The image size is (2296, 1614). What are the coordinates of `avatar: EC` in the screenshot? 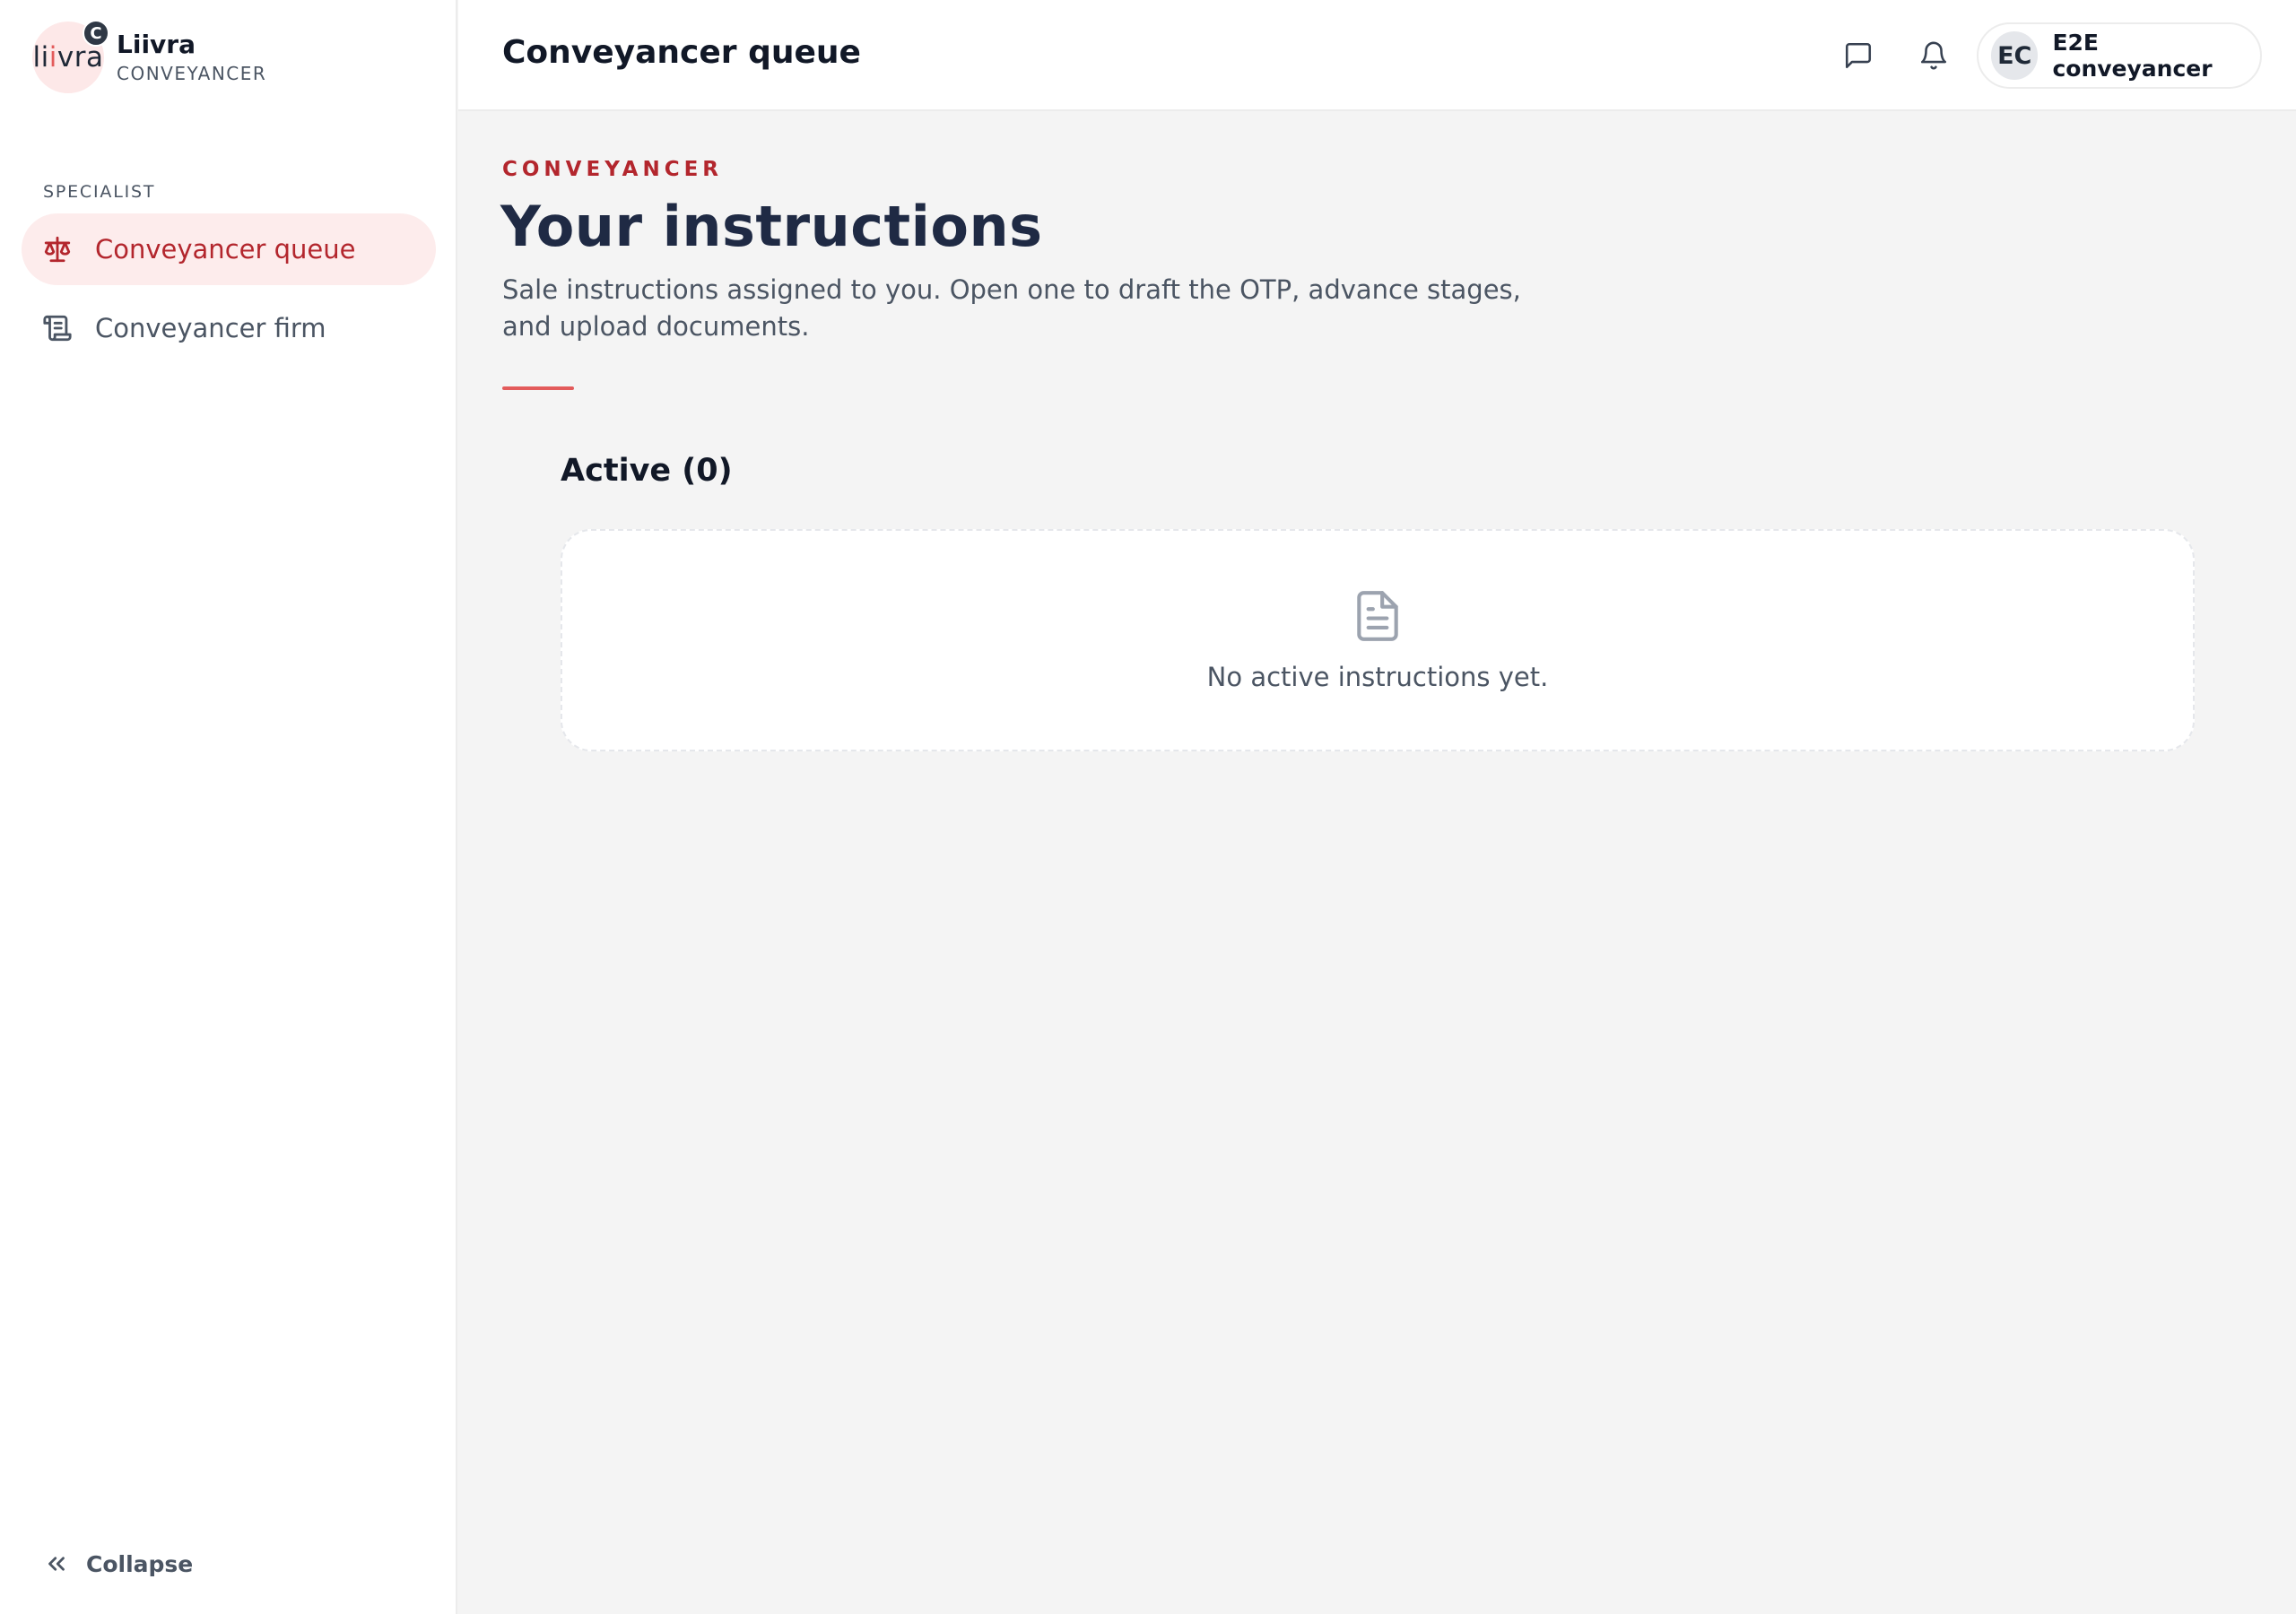 It's located at (2015, 55).